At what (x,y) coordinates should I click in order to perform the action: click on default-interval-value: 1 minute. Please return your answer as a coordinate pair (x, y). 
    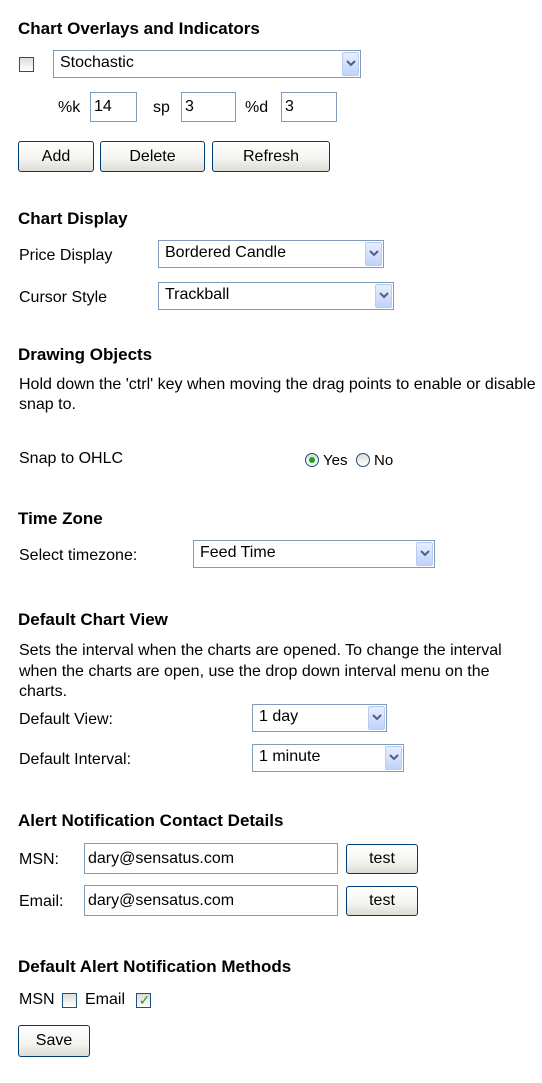
    Looking at the image, I should click on (290, 756).